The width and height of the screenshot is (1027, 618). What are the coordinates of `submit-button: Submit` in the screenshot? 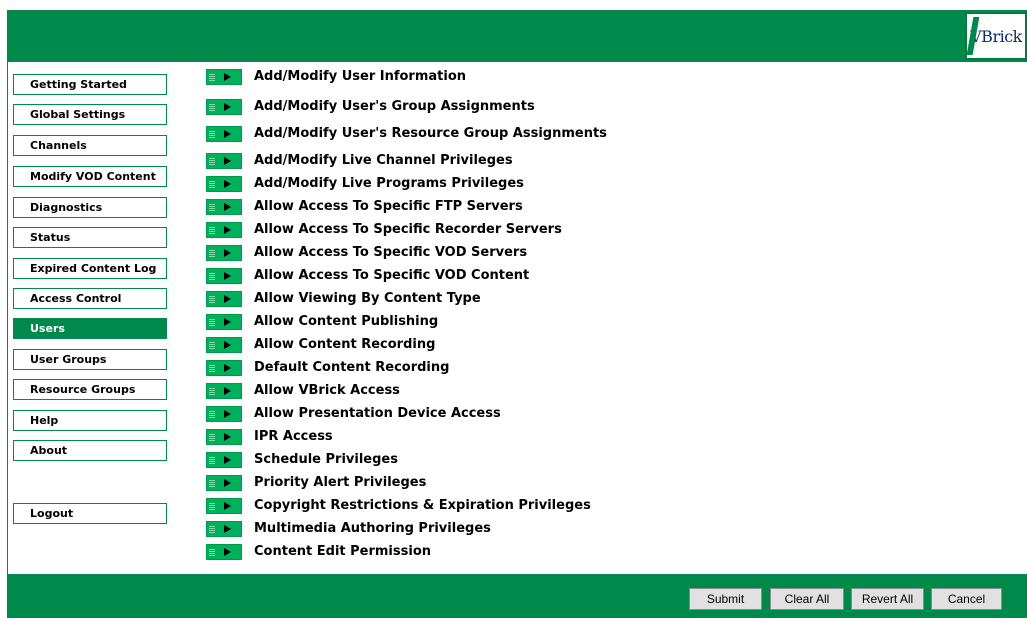 It's located at (725, 599).